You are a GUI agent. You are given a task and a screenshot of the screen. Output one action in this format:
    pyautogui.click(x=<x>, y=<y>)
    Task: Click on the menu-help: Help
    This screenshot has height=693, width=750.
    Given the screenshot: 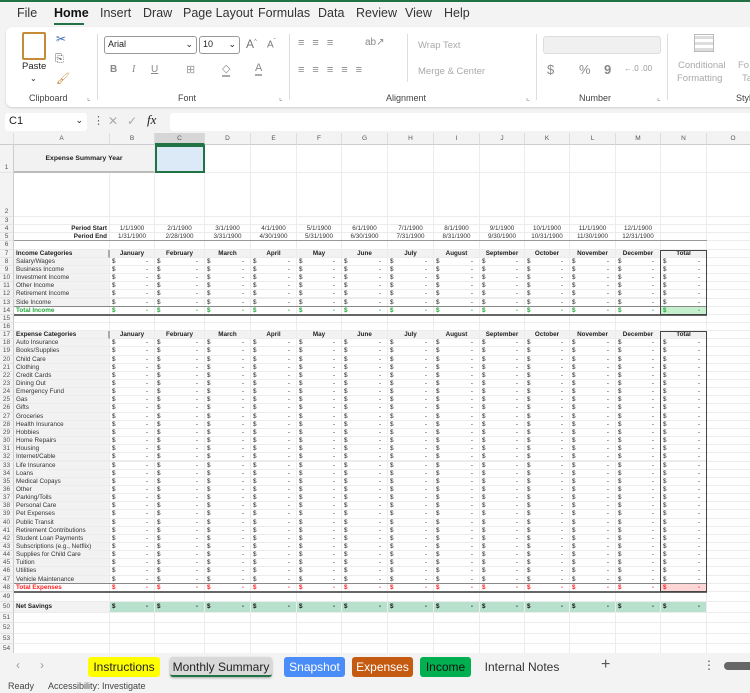 What is the action you would take?
    pyautogui.click(x=457, y=13)
    